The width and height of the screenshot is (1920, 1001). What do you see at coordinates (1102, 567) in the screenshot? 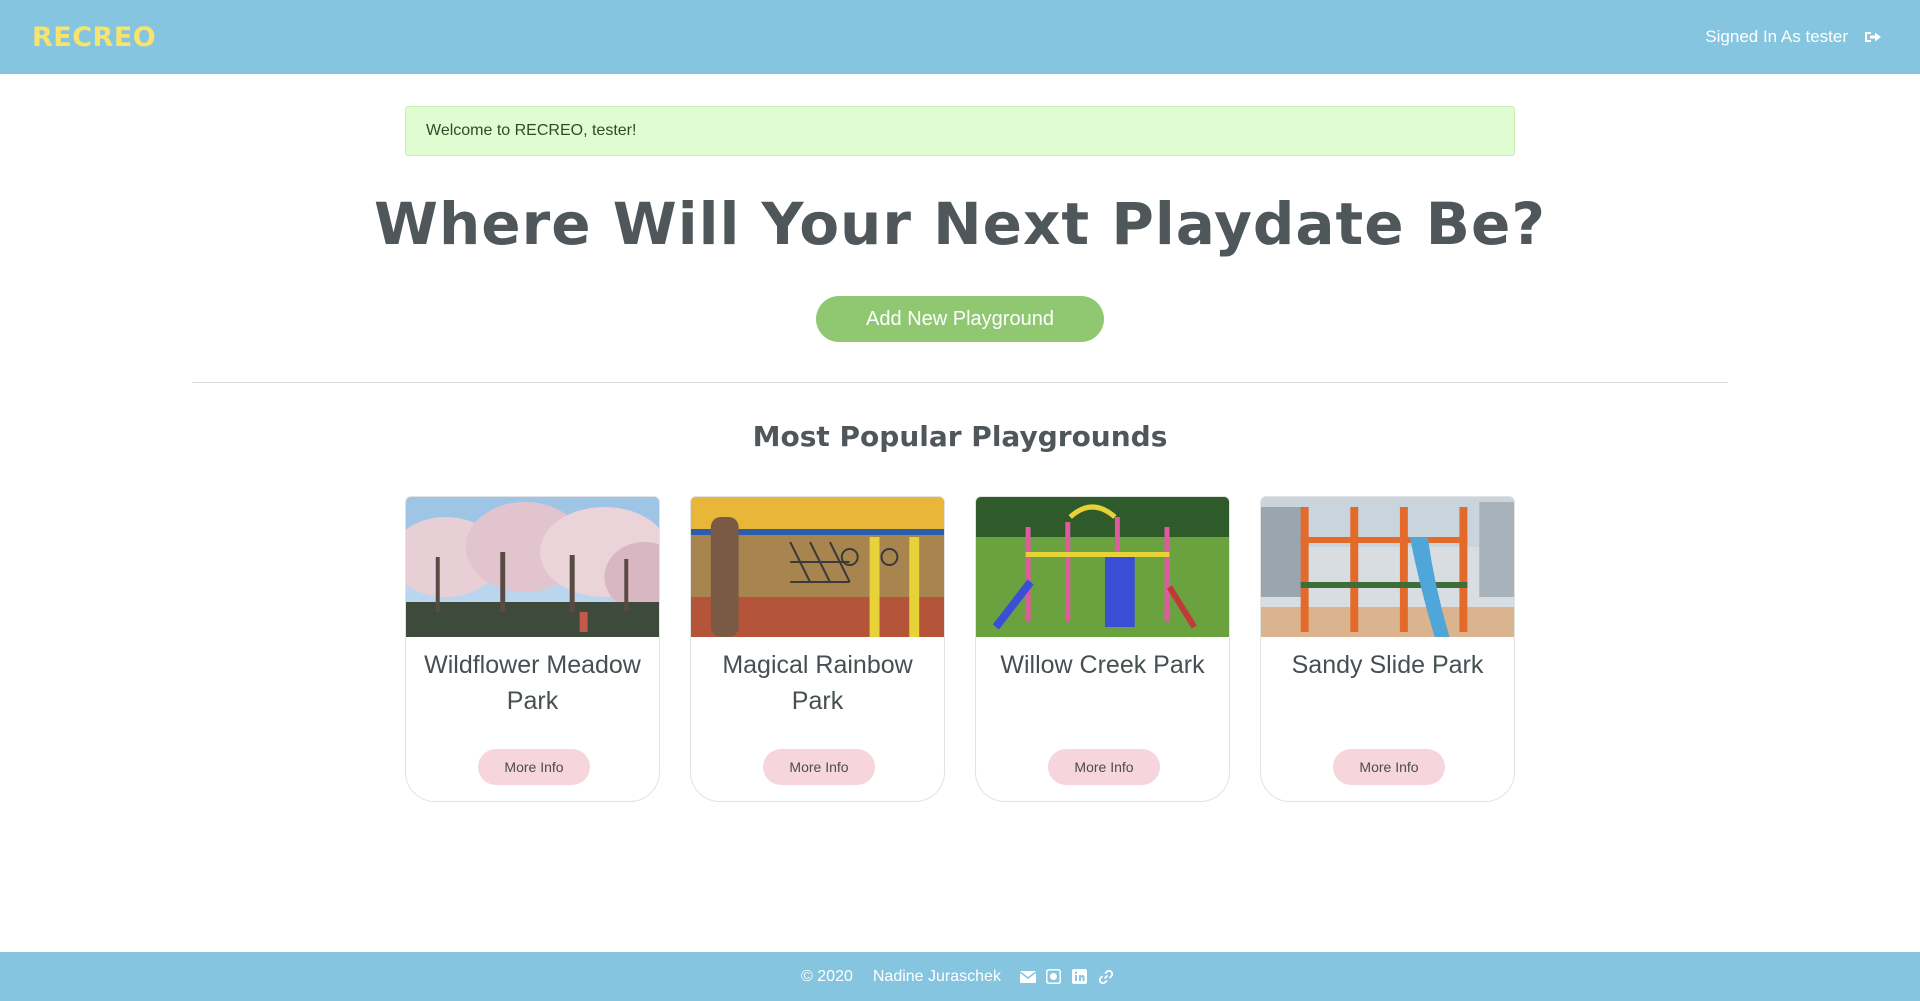
I see `colorful-climbing-frame-photo` at bounding box center [1102, 567].